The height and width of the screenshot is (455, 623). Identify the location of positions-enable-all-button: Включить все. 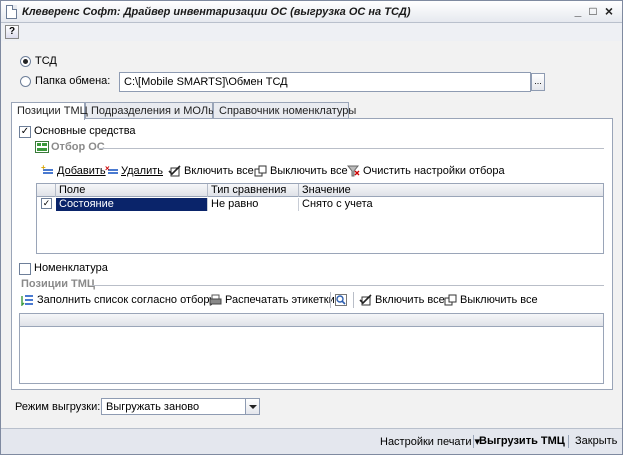
(402, 300).